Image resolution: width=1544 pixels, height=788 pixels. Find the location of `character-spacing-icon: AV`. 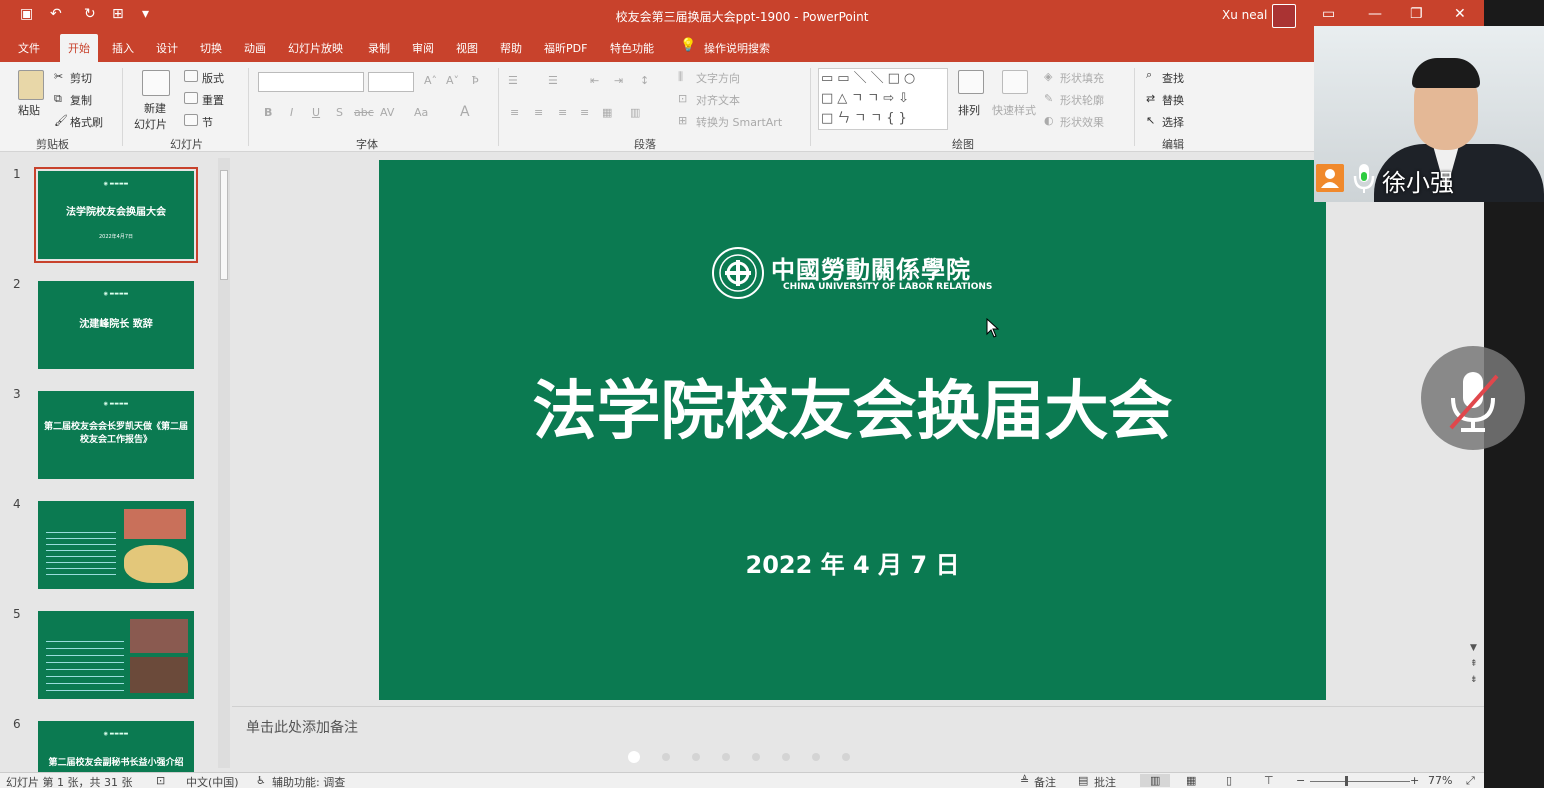

character-spacing-icon: AV is located at coordinates (387, 112).